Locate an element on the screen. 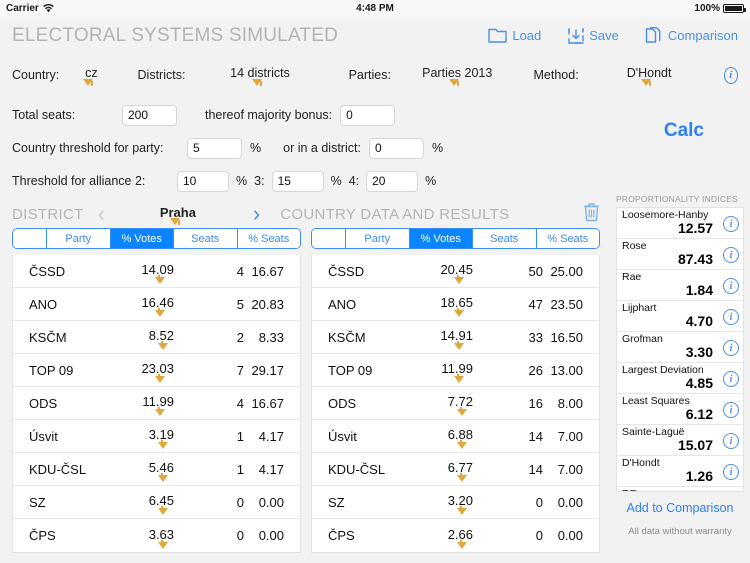 Image resolution: width=750 pixels, height=563 pixels. index-row: RR20.54i is located at coordinates (680, 489).